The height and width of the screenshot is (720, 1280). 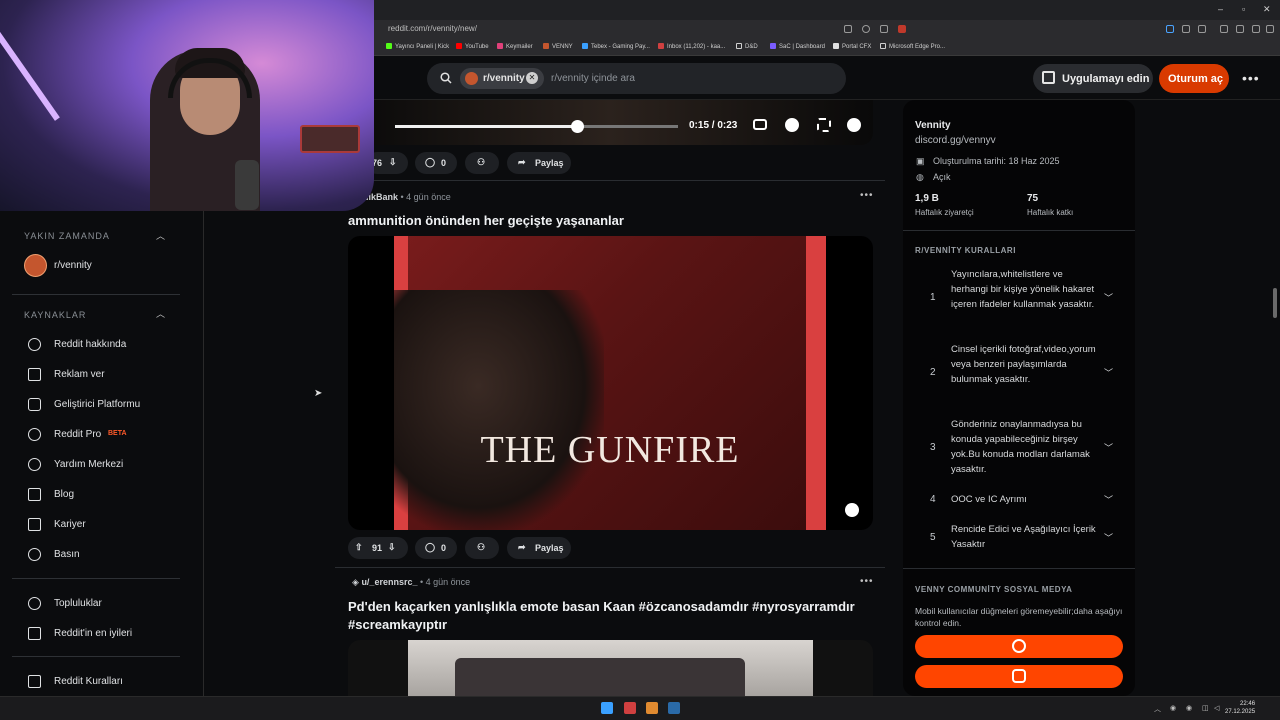 I want to click on captions-icon, so click(x=760, y=124).